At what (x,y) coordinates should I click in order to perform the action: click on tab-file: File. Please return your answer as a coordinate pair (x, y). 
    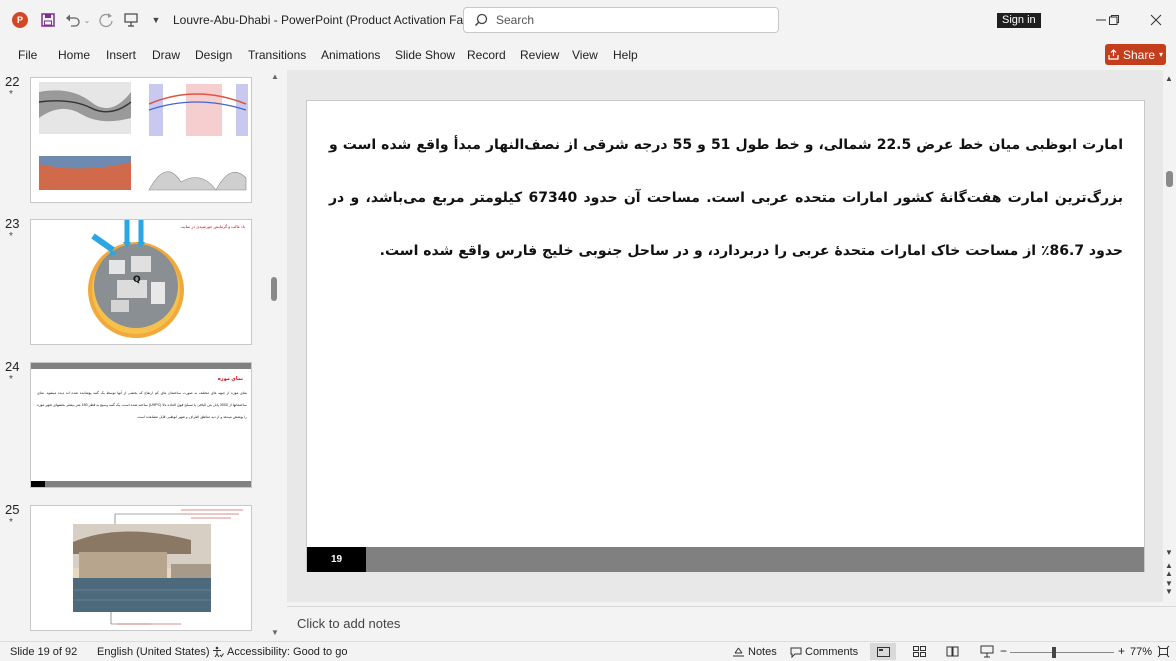
    Looking at the image, I should click on (27, 55).